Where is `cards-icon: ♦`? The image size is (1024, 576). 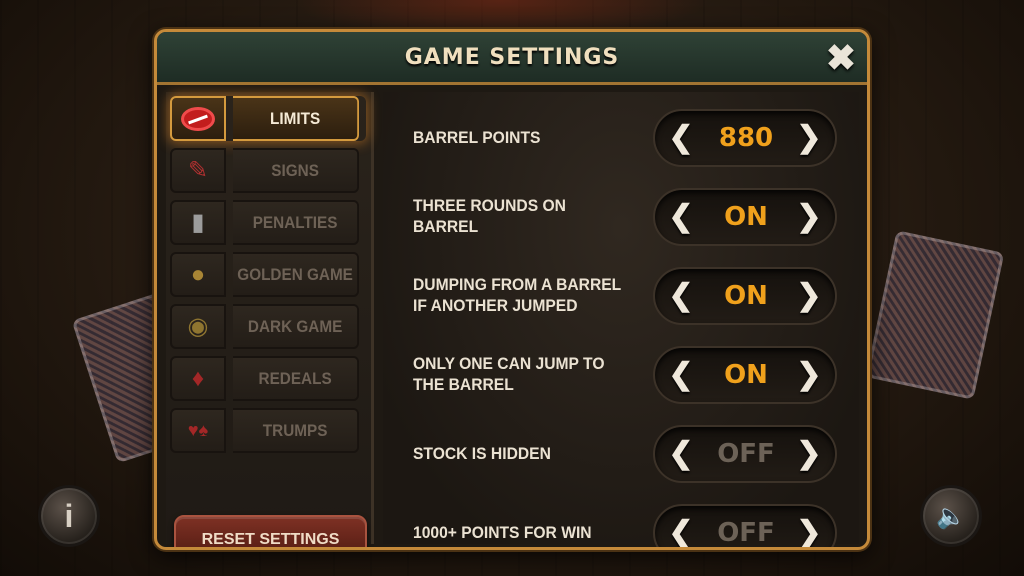 cards-icon: ♦ is located at coordinates (198, 378).